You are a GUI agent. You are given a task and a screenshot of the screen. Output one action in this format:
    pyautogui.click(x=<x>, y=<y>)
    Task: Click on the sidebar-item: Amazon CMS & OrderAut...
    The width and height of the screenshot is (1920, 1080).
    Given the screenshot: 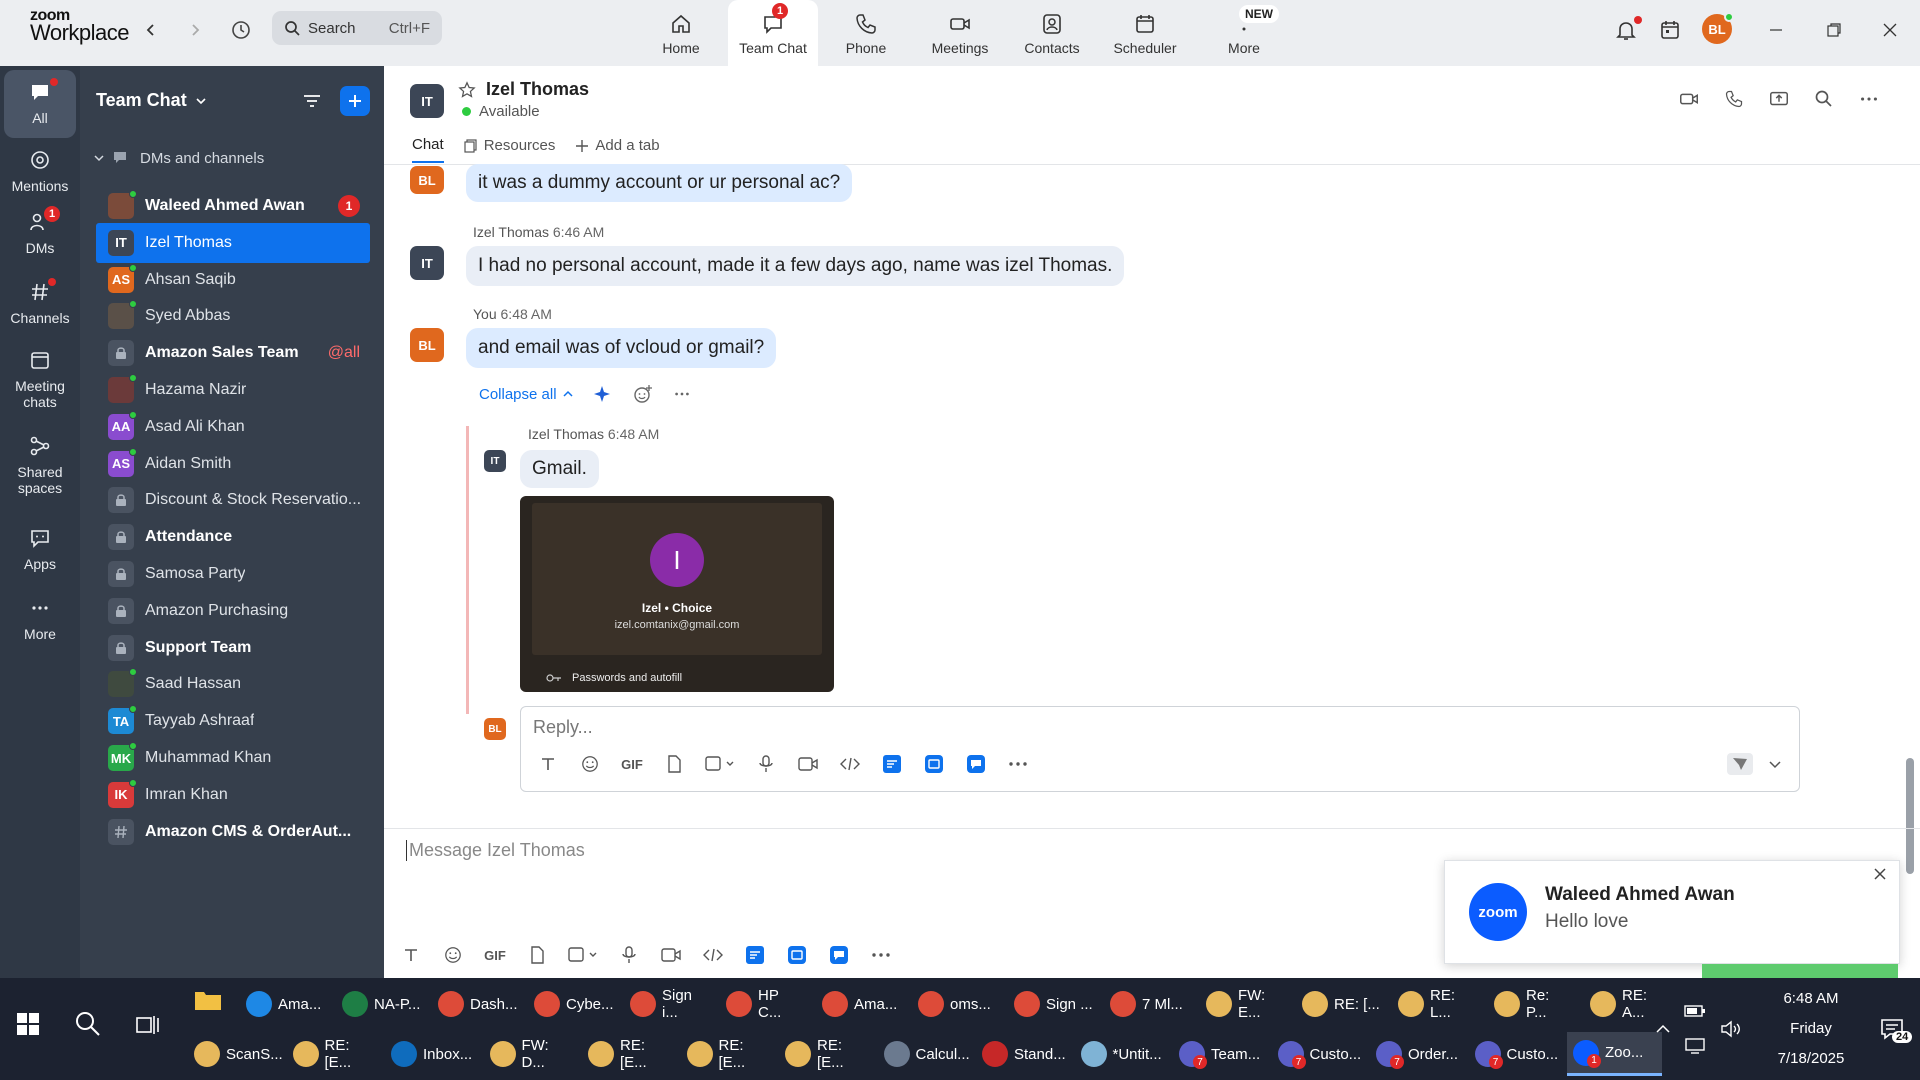 What is the action you would take?
    pyautogui.click(x=233, y=832)
    